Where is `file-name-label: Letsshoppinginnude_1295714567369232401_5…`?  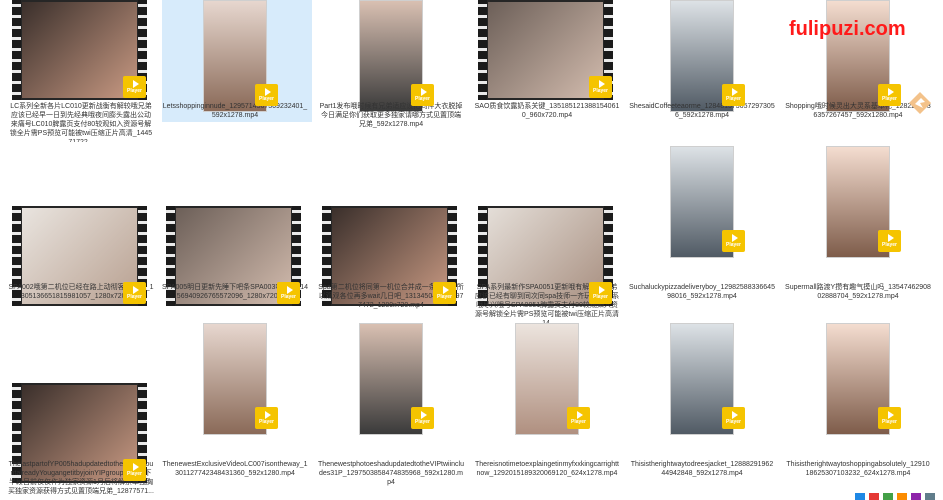 file-name-label: Letsshoppinginnude_1295714567369232401_5… is located at coordinates (235, 111).